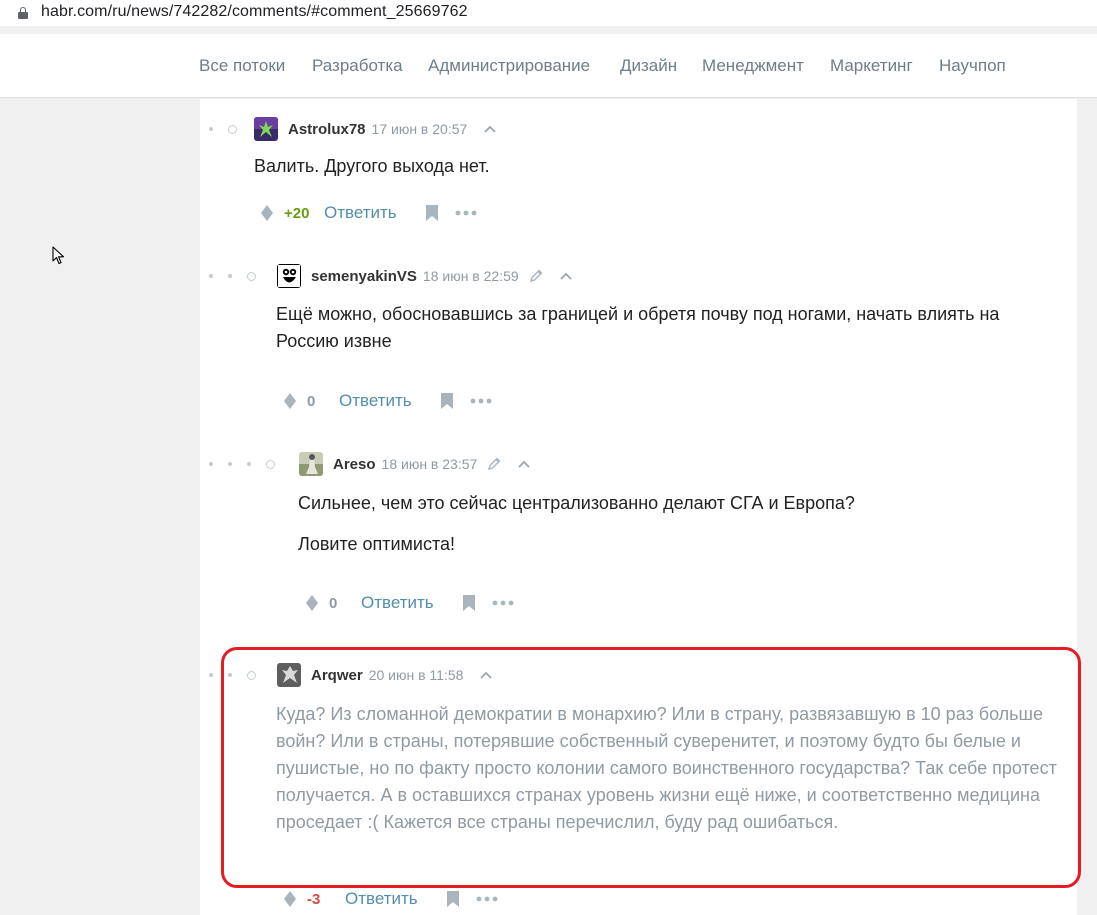  I want to click on comment-footer: +20 Ответить, so click(368, 213).